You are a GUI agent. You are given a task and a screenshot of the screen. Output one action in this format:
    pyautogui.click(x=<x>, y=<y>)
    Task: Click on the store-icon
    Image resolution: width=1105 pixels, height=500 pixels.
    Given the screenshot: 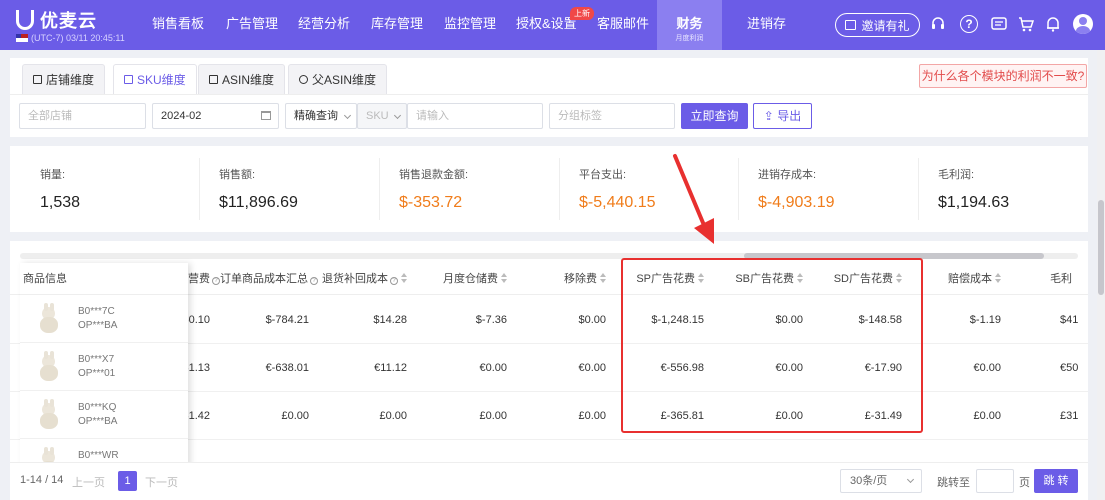 What is the action you would take?
    pyautogui.click(x=37, y=79)
    